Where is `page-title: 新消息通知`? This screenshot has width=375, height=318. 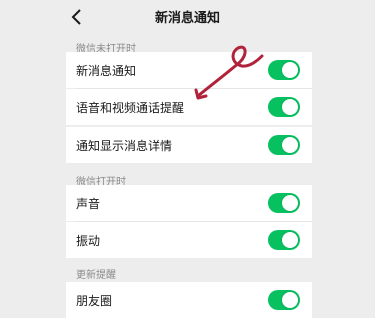
page-title: 新消息通知 is located at coordinates (187, 18).